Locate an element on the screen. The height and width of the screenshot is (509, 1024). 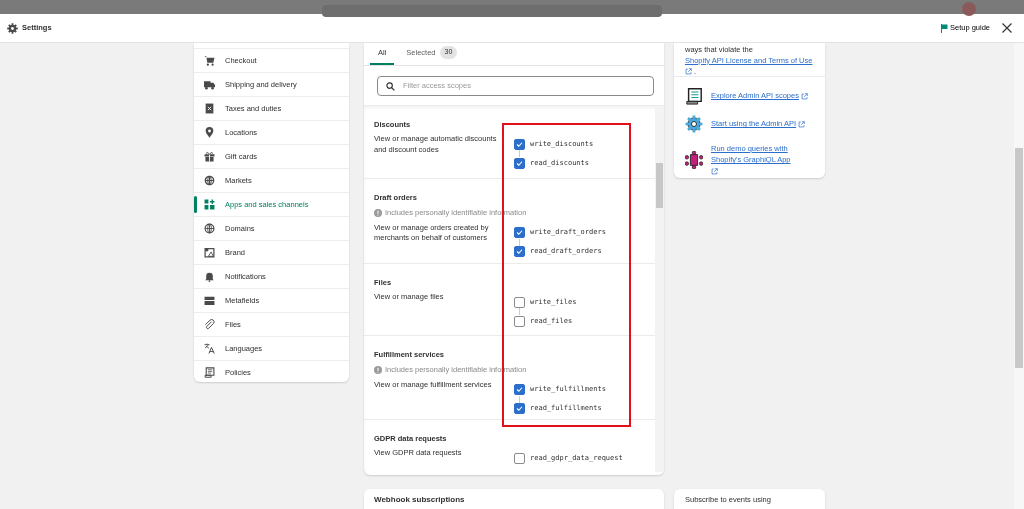
close-icon is located at coordinates (1007, 28).